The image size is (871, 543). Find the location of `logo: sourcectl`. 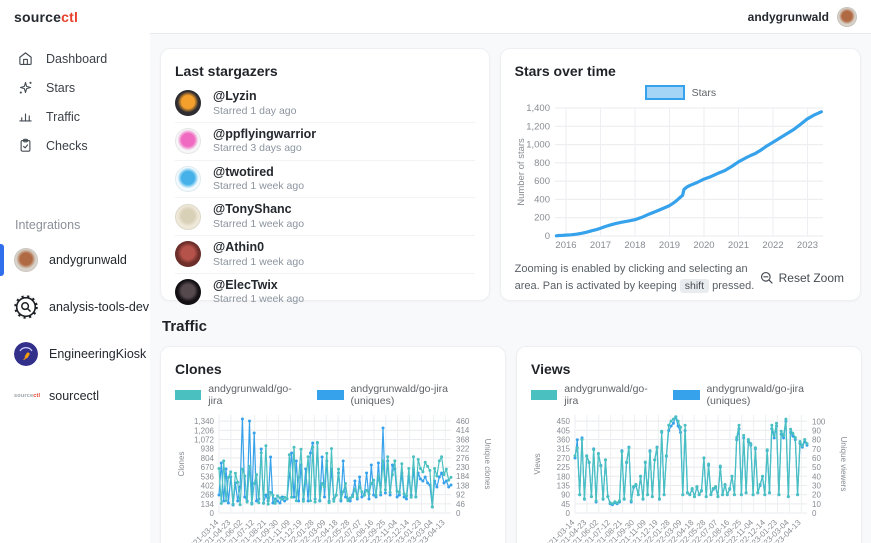

logo: sourcectl is located at coordinates (46, 17).